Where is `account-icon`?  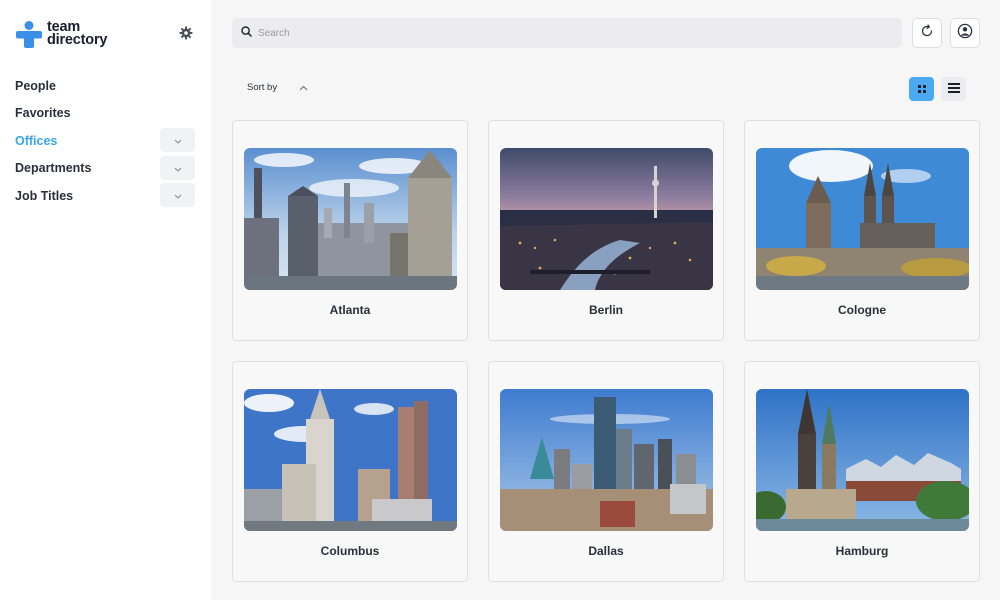 account-icon is located at coordinates (965, 33).